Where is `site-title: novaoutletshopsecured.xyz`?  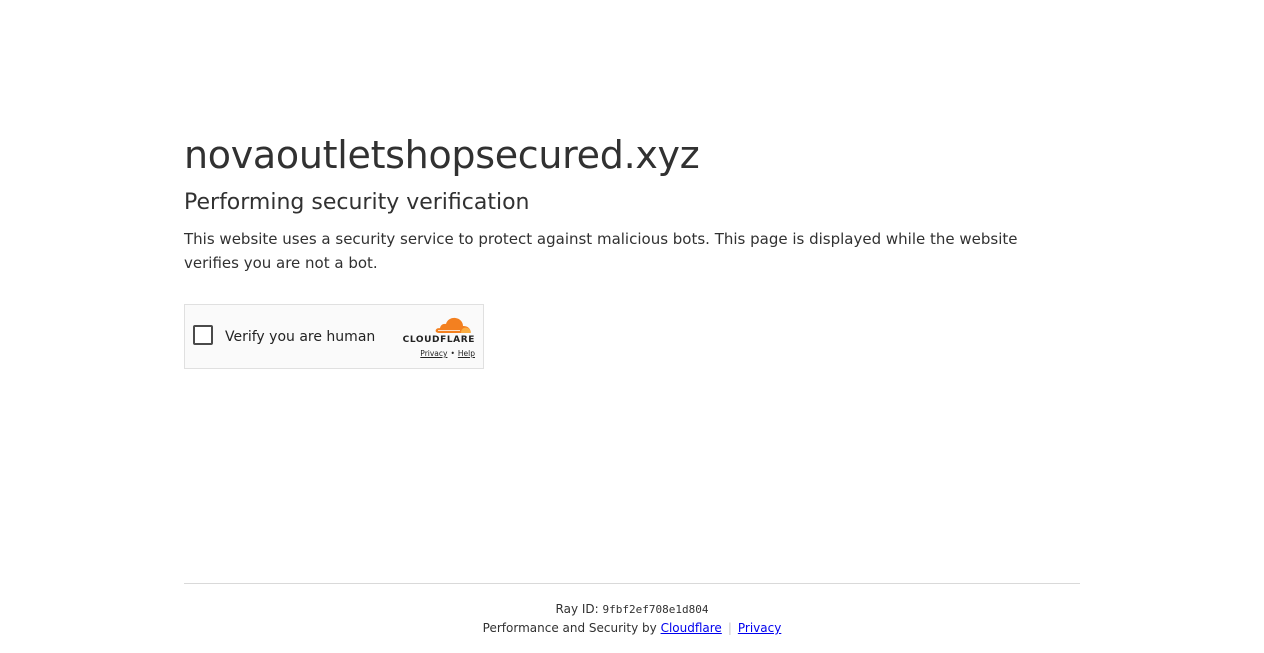 site-title: novaoutletshopsecured.xyz is located at coordinates (442, 155).